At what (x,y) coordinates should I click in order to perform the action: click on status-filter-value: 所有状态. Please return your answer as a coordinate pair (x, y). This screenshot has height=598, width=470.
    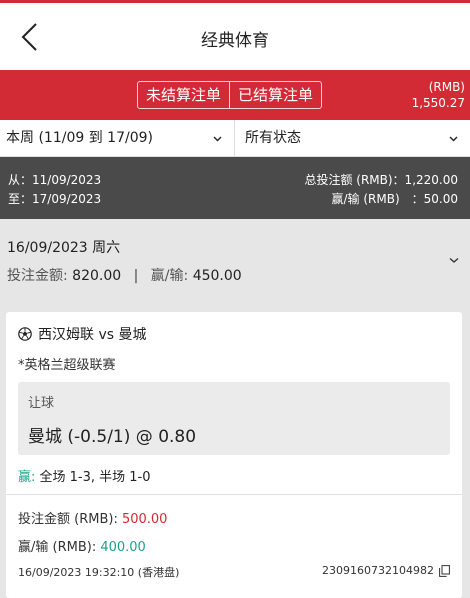
    Looking at the image, I should click on (273, 138).